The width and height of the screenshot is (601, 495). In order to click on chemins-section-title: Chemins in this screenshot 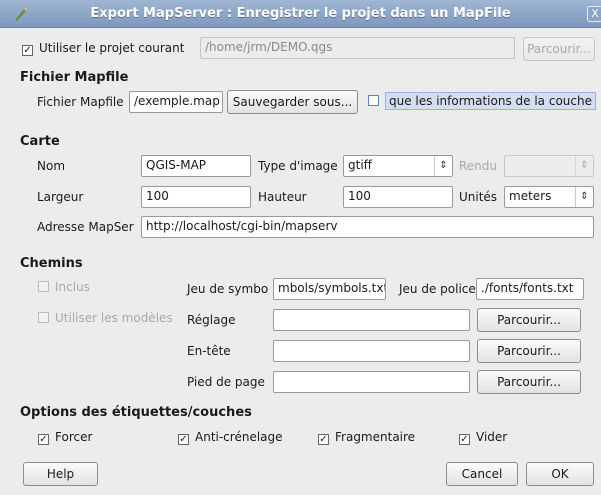, I will do `click(51, 263)`.